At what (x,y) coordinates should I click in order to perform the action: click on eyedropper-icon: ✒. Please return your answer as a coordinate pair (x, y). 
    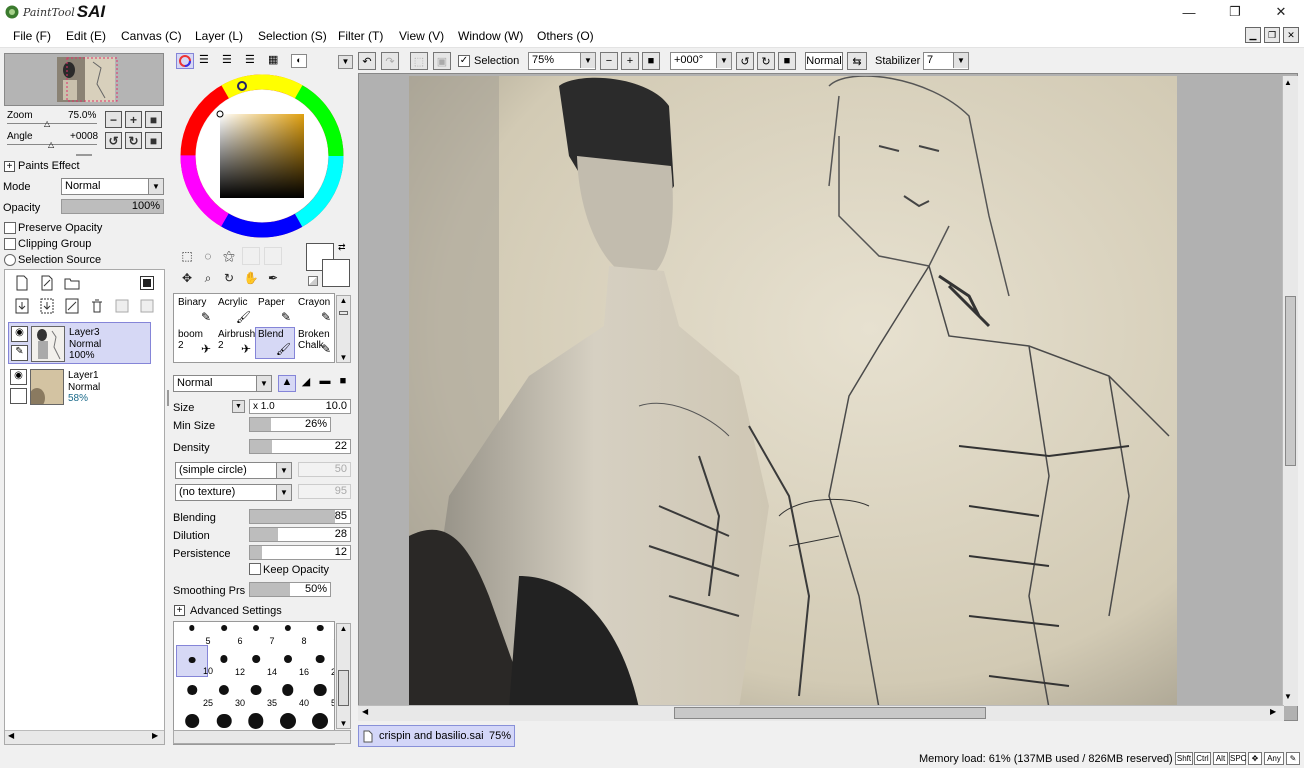
    Looking at the image, I should click on (273, 278).